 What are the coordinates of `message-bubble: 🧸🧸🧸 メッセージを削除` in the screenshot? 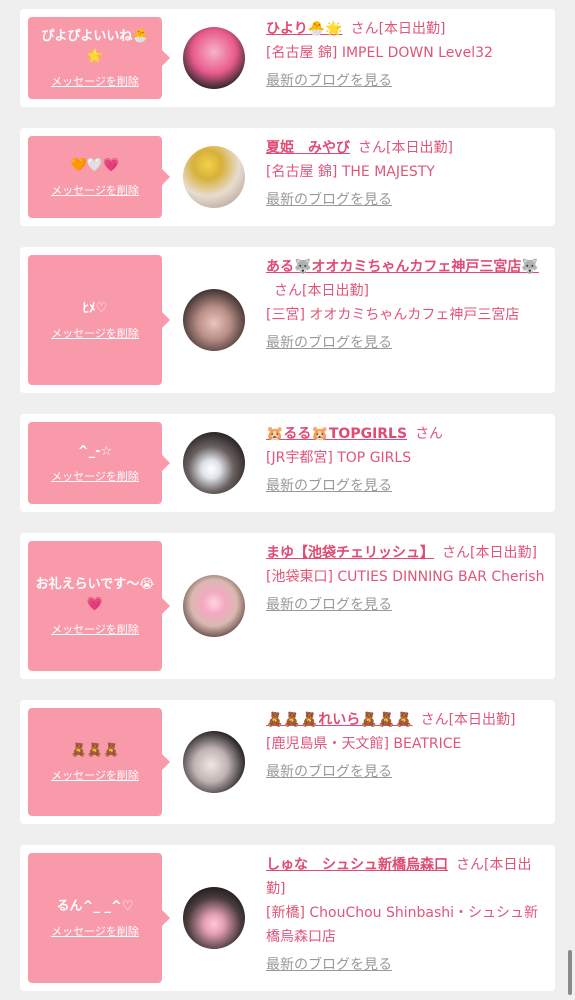 It's located at (99, 762).